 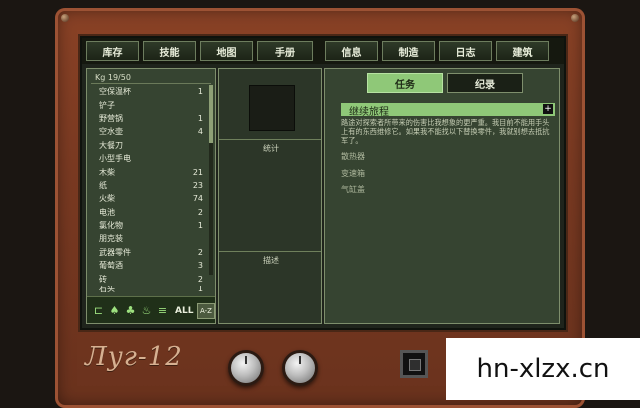 What do you see at coordinates (270, 196) in the screenshot?
I see `item-detail-panel: 统计 描述` at bounding box center [270, 196].